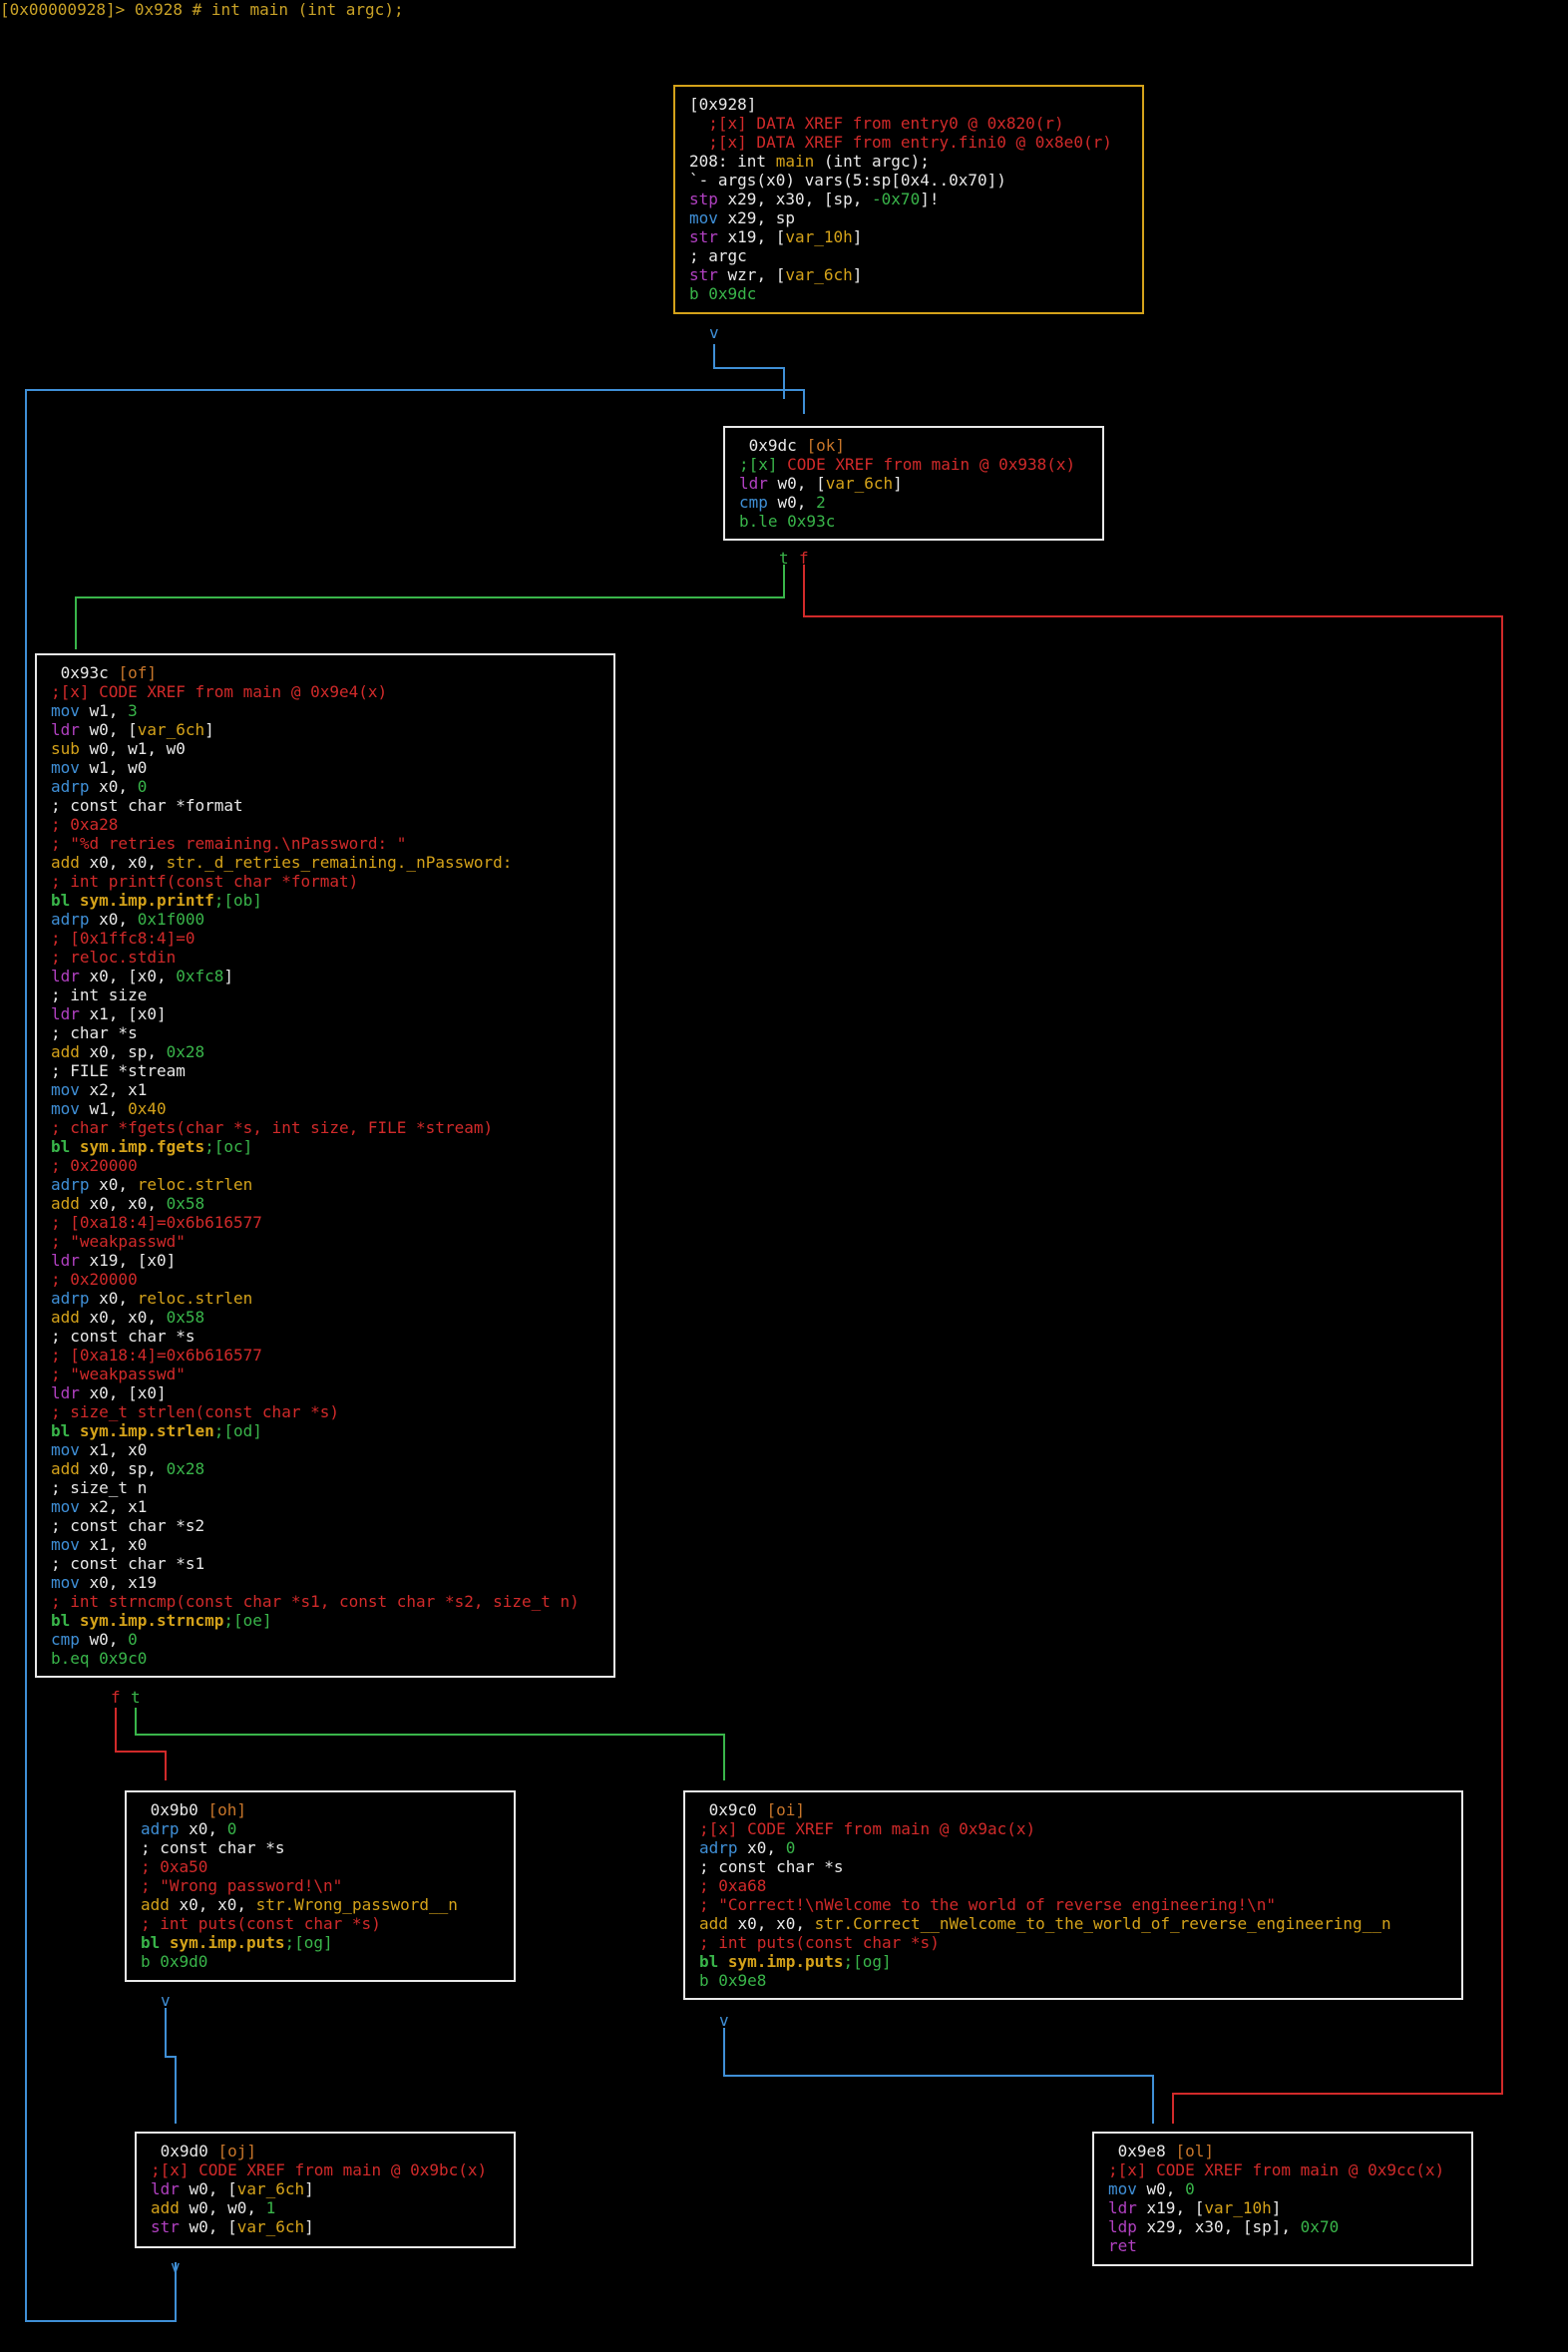 The image size is (1568, 2352). Describe the element at coordinates (326, 1621) in the screenshot. I see `asm-line: bl sym.imp.strncmp;[oe]` at that location.